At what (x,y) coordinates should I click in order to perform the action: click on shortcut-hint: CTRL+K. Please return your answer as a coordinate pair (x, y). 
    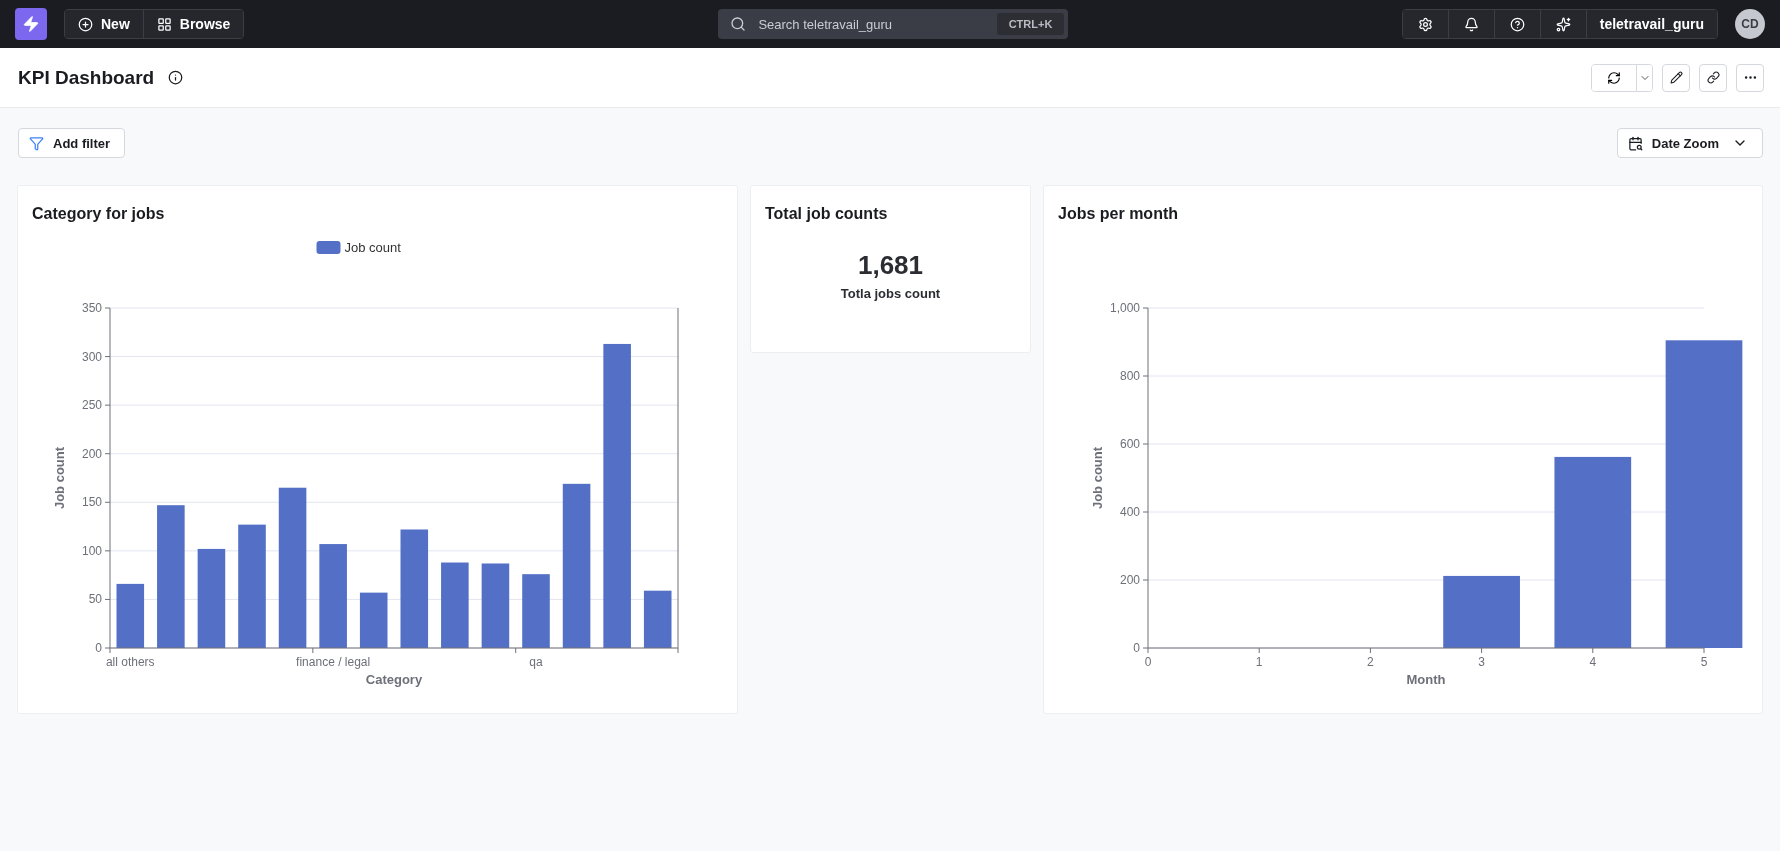
    Looking at the image, I should click on (1030, 24).